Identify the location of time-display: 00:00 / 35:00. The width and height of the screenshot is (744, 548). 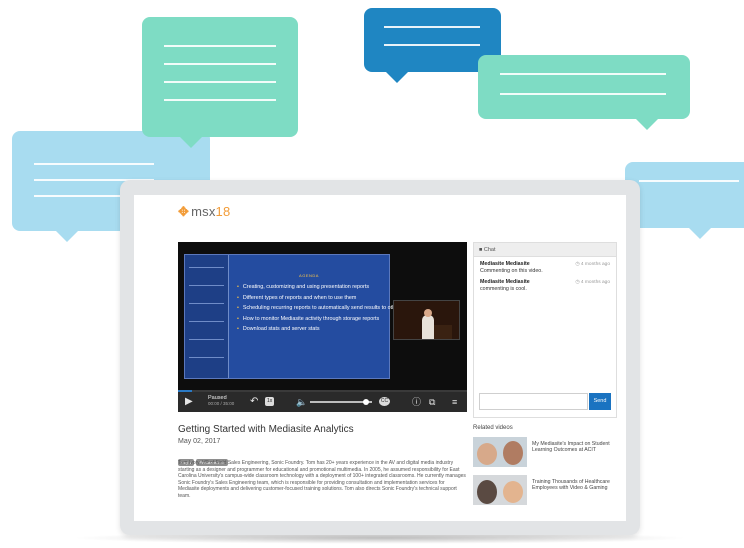
(221, 403).